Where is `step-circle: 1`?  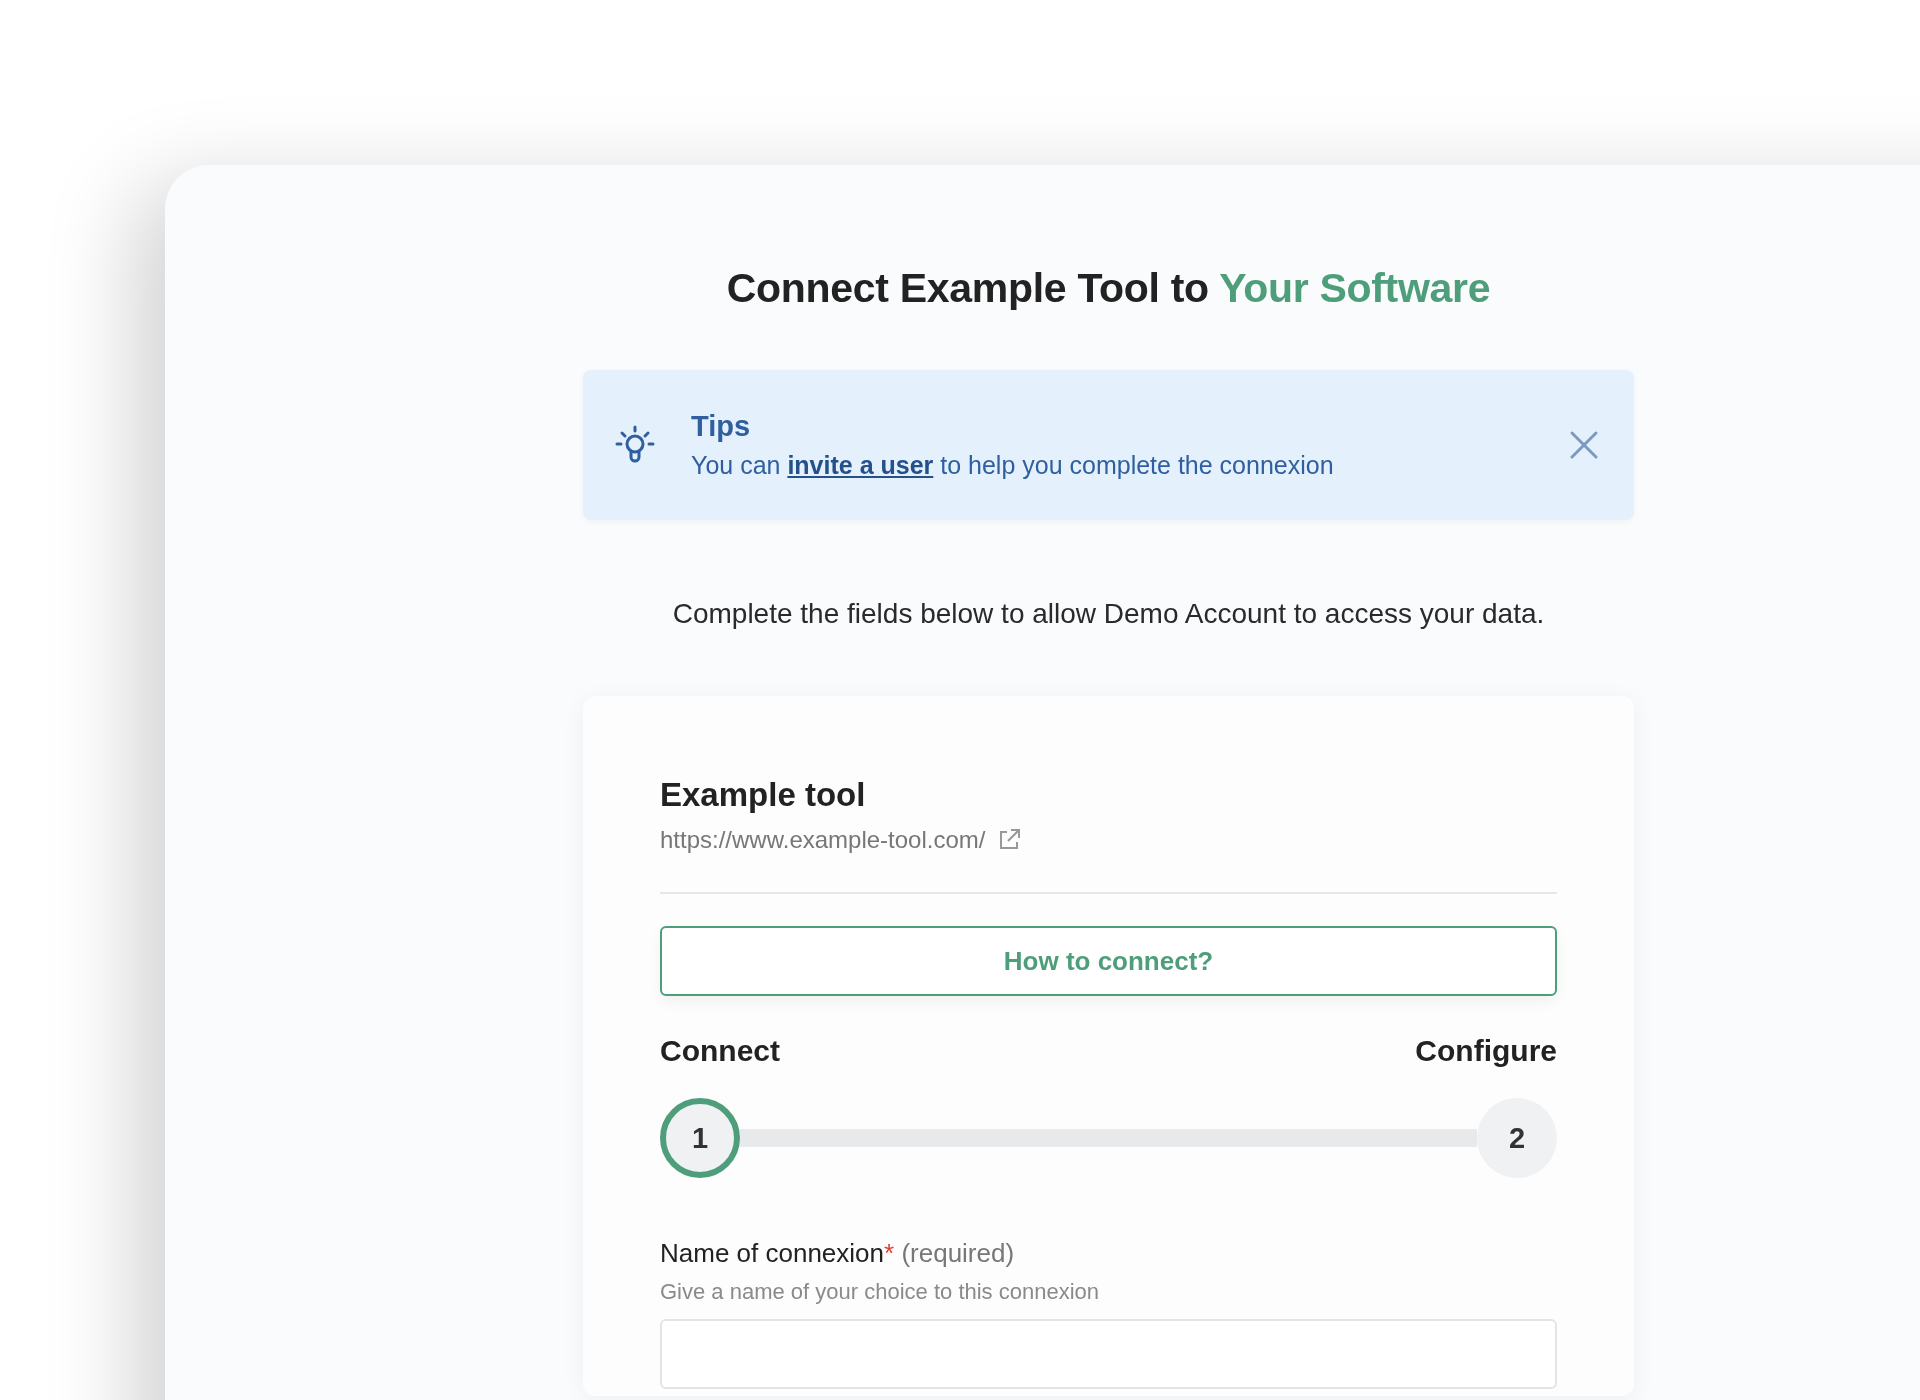
step-circle: 1 is located at coordinates (700, 1138).